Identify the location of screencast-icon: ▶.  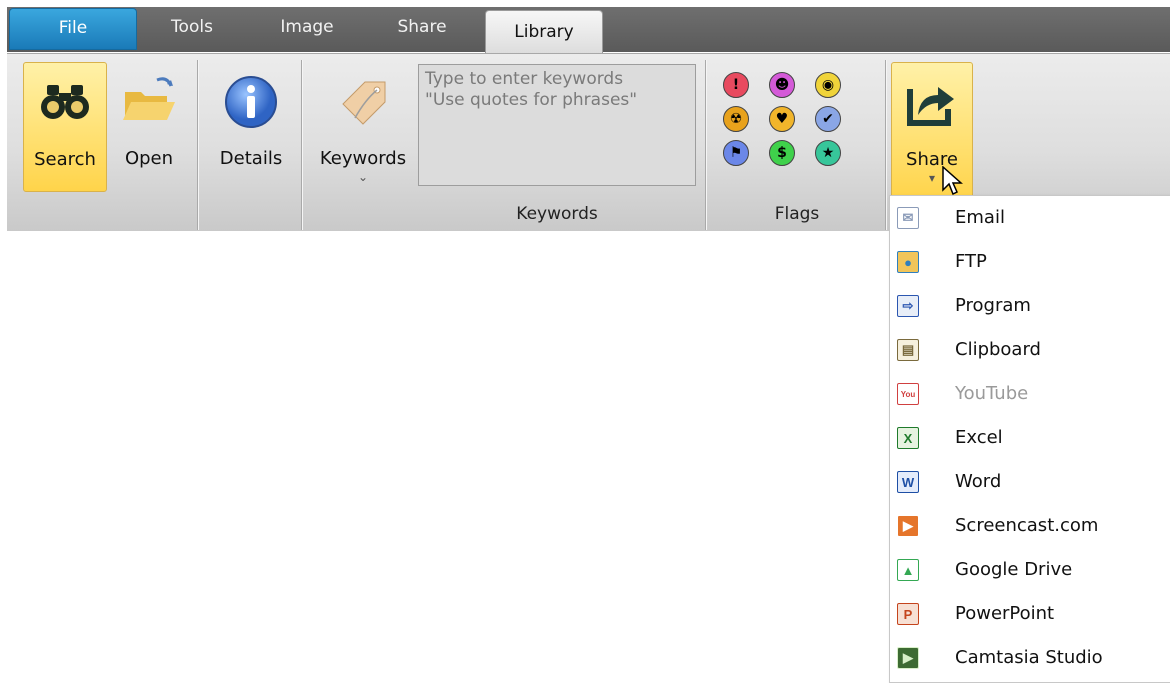
(908, 526).